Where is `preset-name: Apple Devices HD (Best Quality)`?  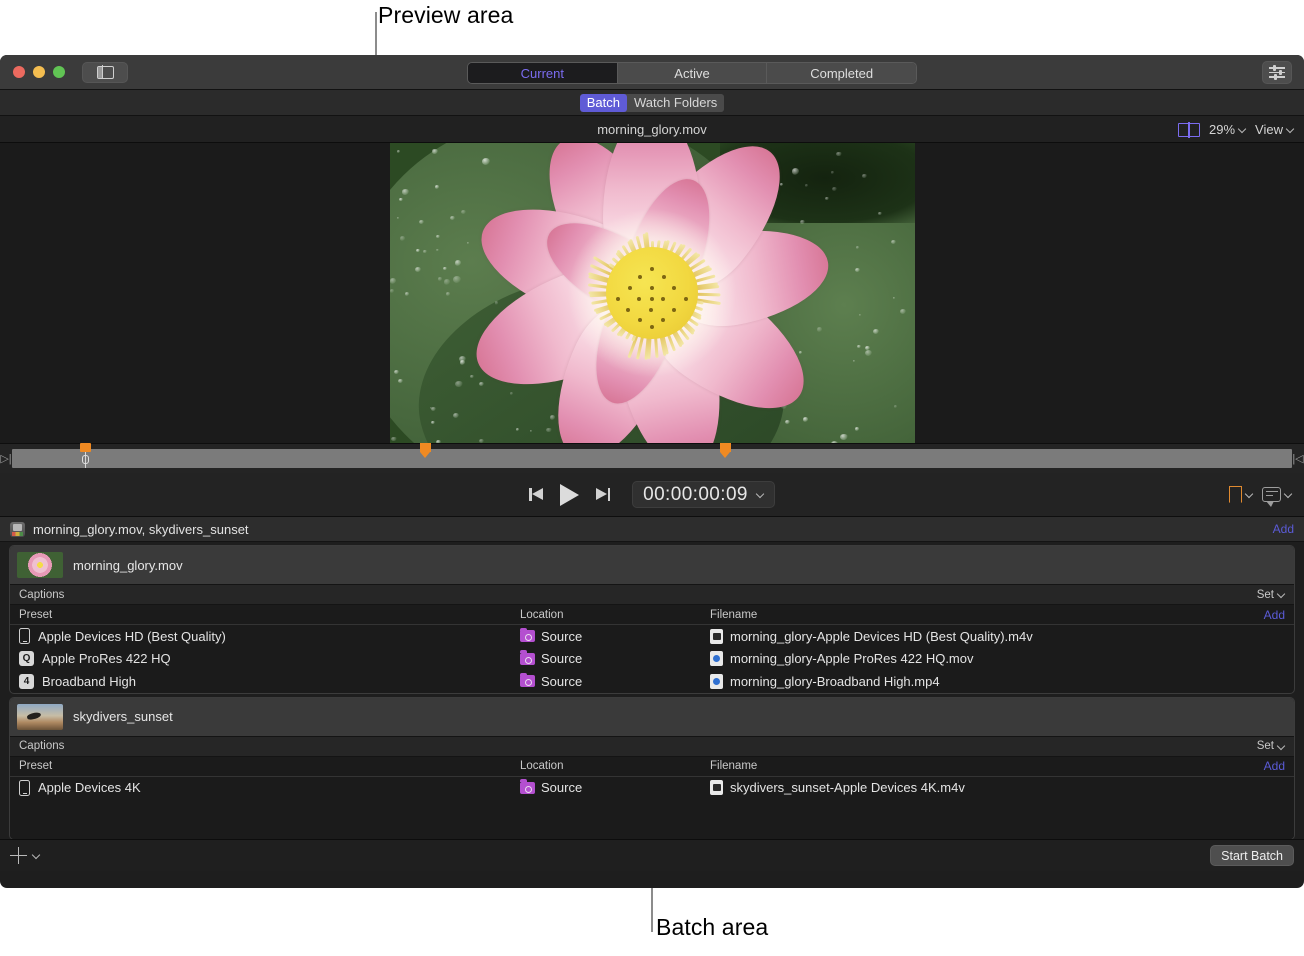 preset-name: Apple Devices HD (Best Quality) is located at coordinates (132, 636).